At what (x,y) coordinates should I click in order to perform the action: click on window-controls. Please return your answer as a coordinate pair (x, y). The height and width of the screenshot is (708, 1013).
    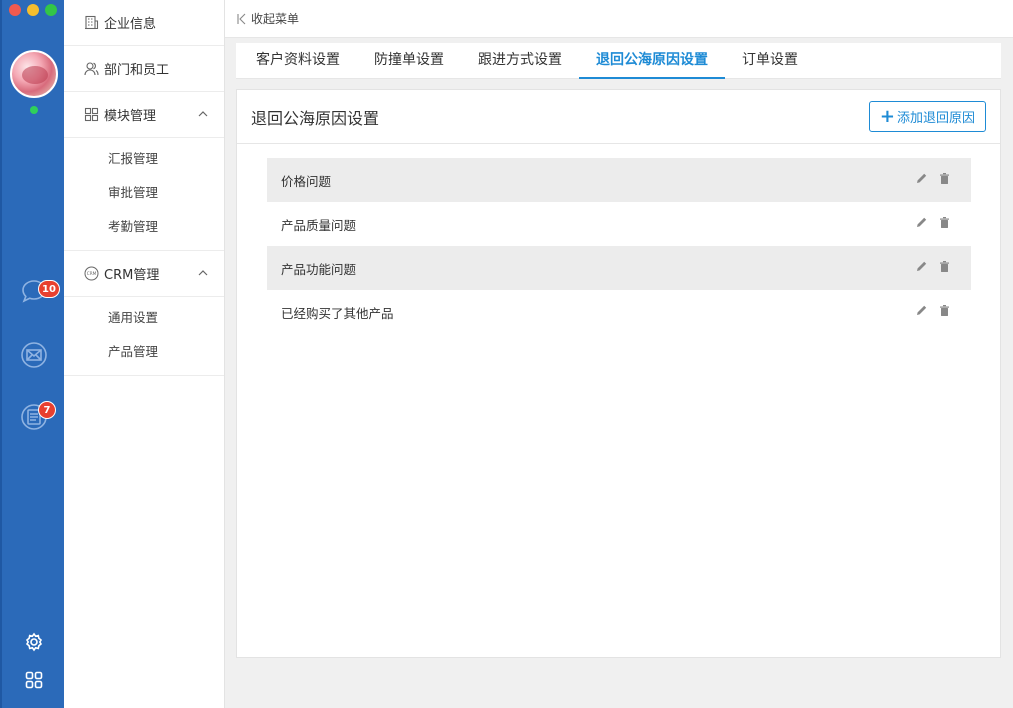
    Looking at the image, I should click on (33, 10).